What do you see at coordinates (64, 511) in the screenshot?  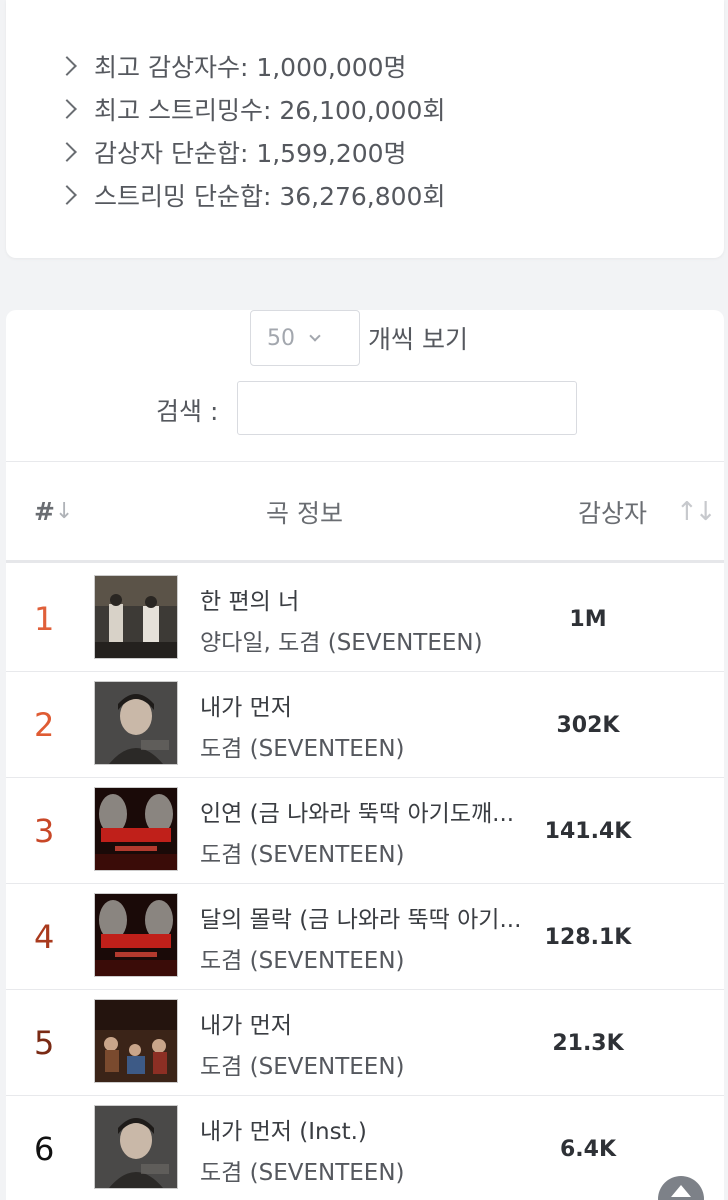 I see `sort-icon: ↓` at bounding box center [64, 511].